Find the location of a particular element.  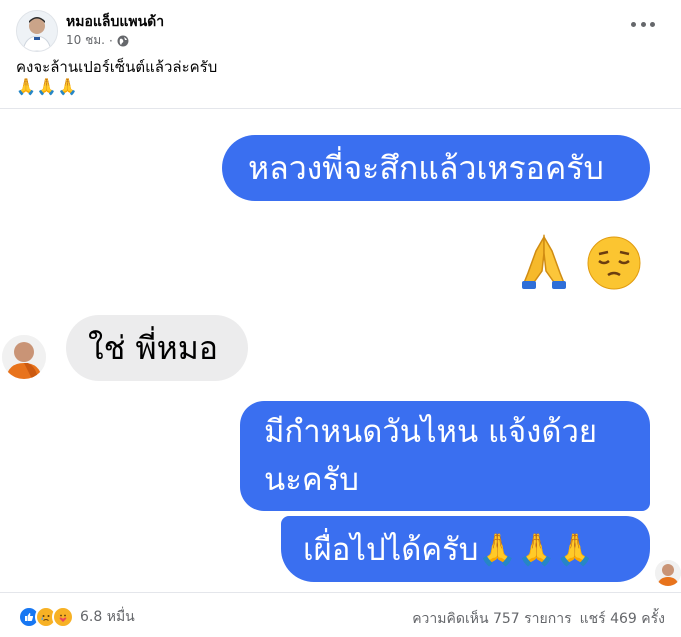

comments-link: ความคิดเห็น 757 รายการ is located at coordinates (491, 619).